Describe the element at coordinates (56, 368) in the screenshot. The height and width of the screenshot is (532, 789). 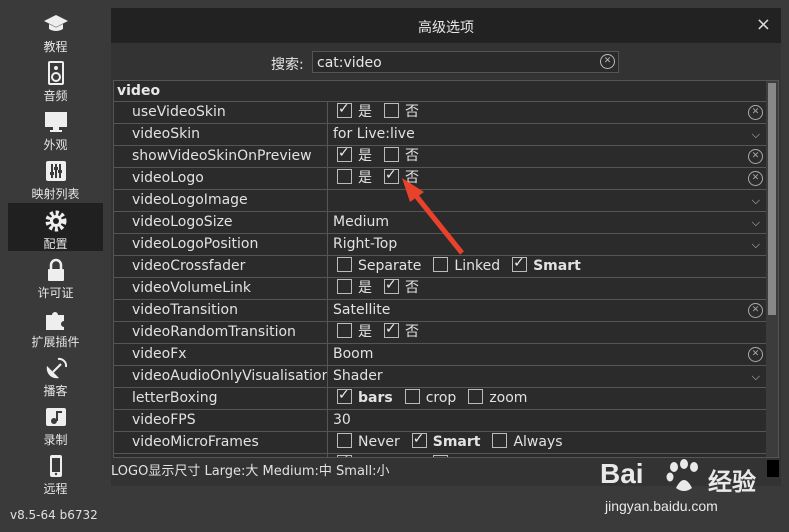
I see `satellite-dish-icon` at that location.